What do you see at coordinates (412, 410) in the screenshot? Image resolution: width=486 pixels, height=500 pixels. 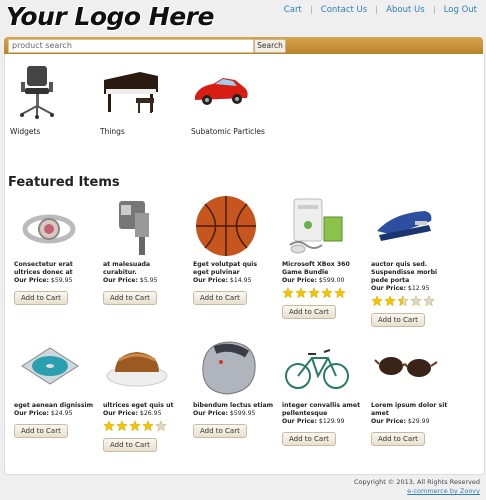 I see `product-name: Lorem ipsum dolor sit amet` at bounding box center [412, 410].